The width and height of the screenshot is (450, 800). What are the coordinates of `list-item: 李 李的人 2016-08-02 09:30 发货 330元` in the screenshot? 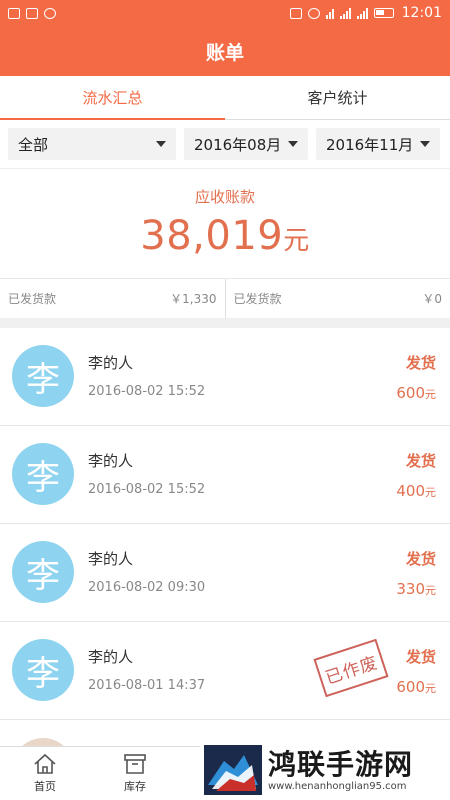 It's located at (225, 573).